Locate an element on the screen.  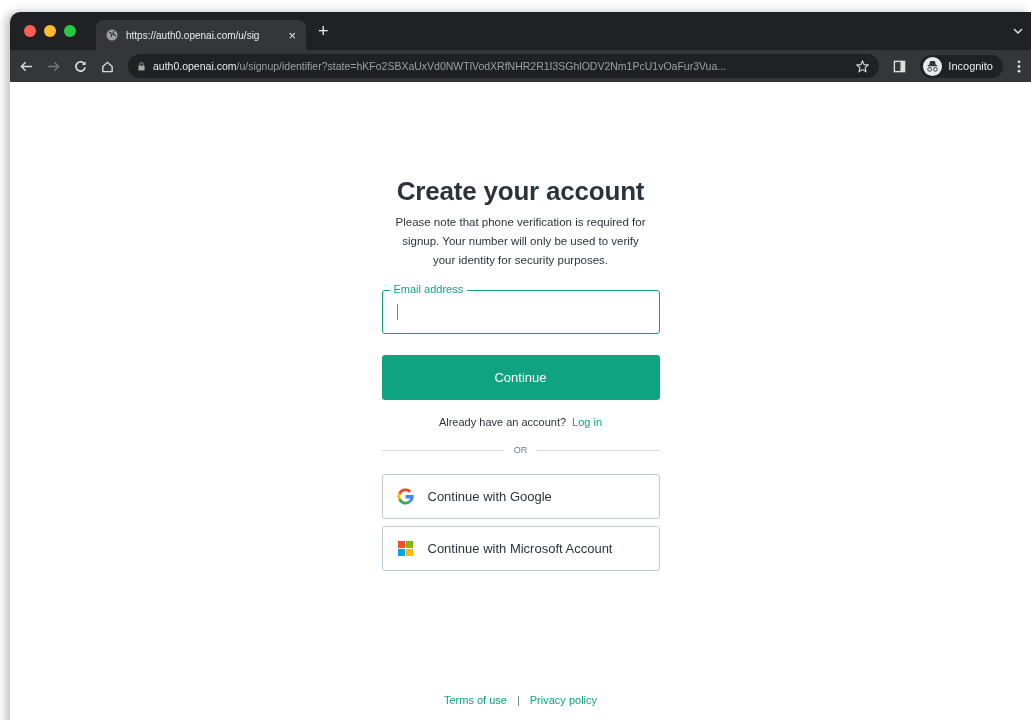
minimize-window-icon is located at coordinates (50, 31).